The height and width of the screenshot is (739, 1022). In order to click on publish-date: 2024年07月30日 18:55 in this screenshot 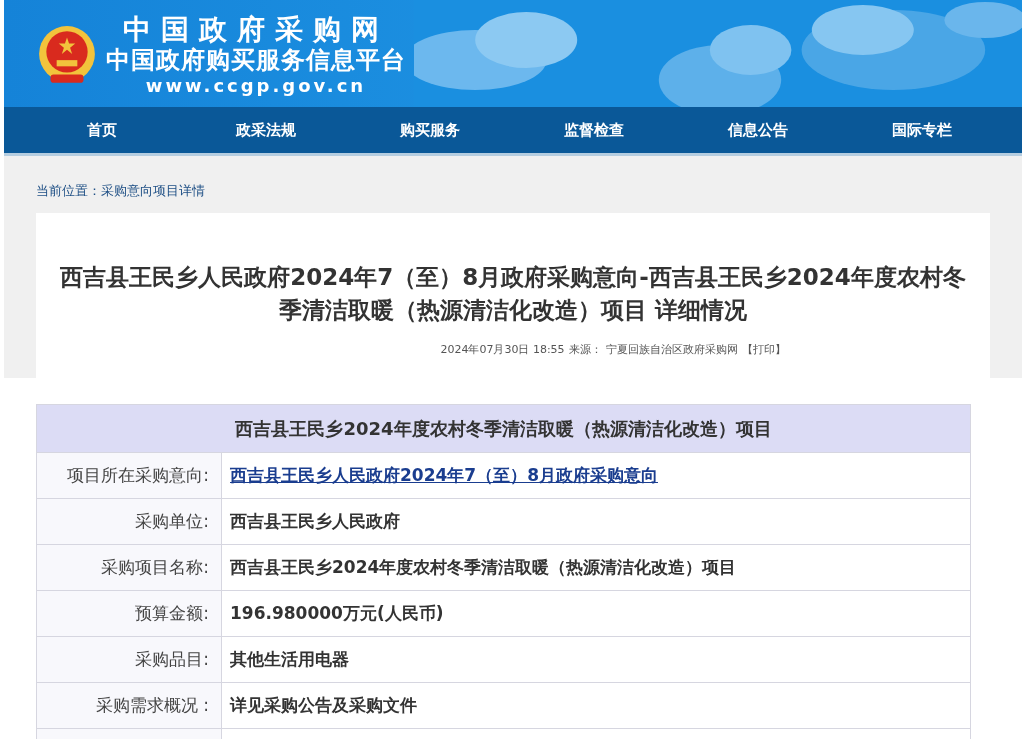, I will do `click(502, 349)`.